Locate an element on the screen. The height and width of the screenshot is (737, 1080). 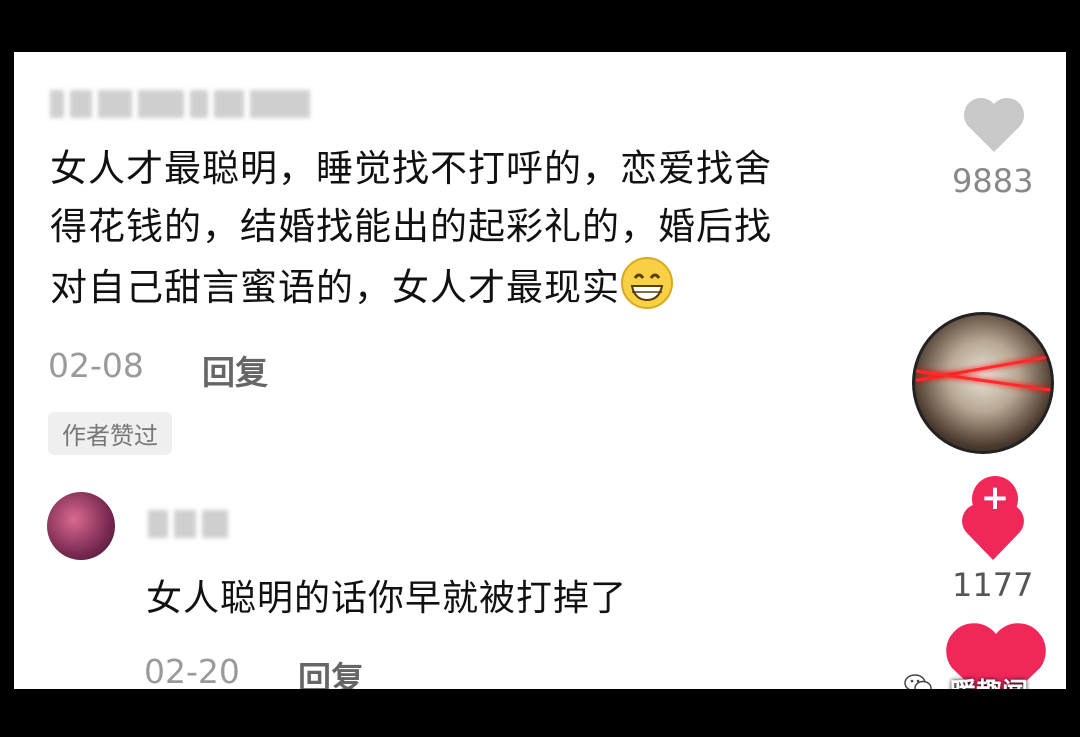
watermark: 暖趣闻 is located at coordinates (989, 680).